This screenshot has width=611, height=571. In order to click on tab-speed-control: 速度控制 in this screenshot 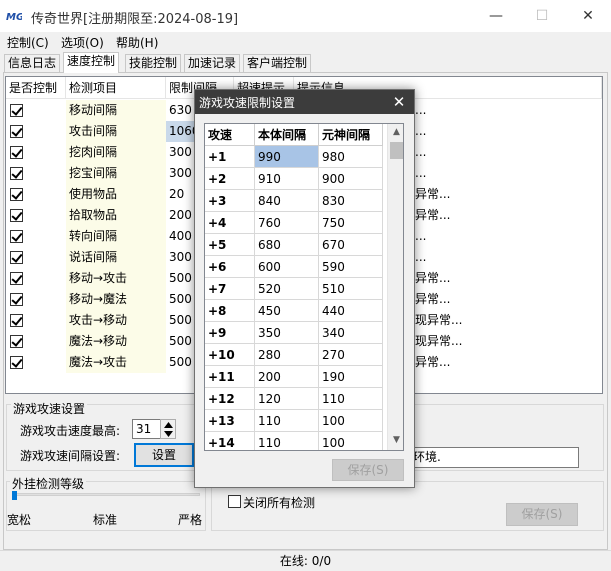, I will do `click(91, 62)`.